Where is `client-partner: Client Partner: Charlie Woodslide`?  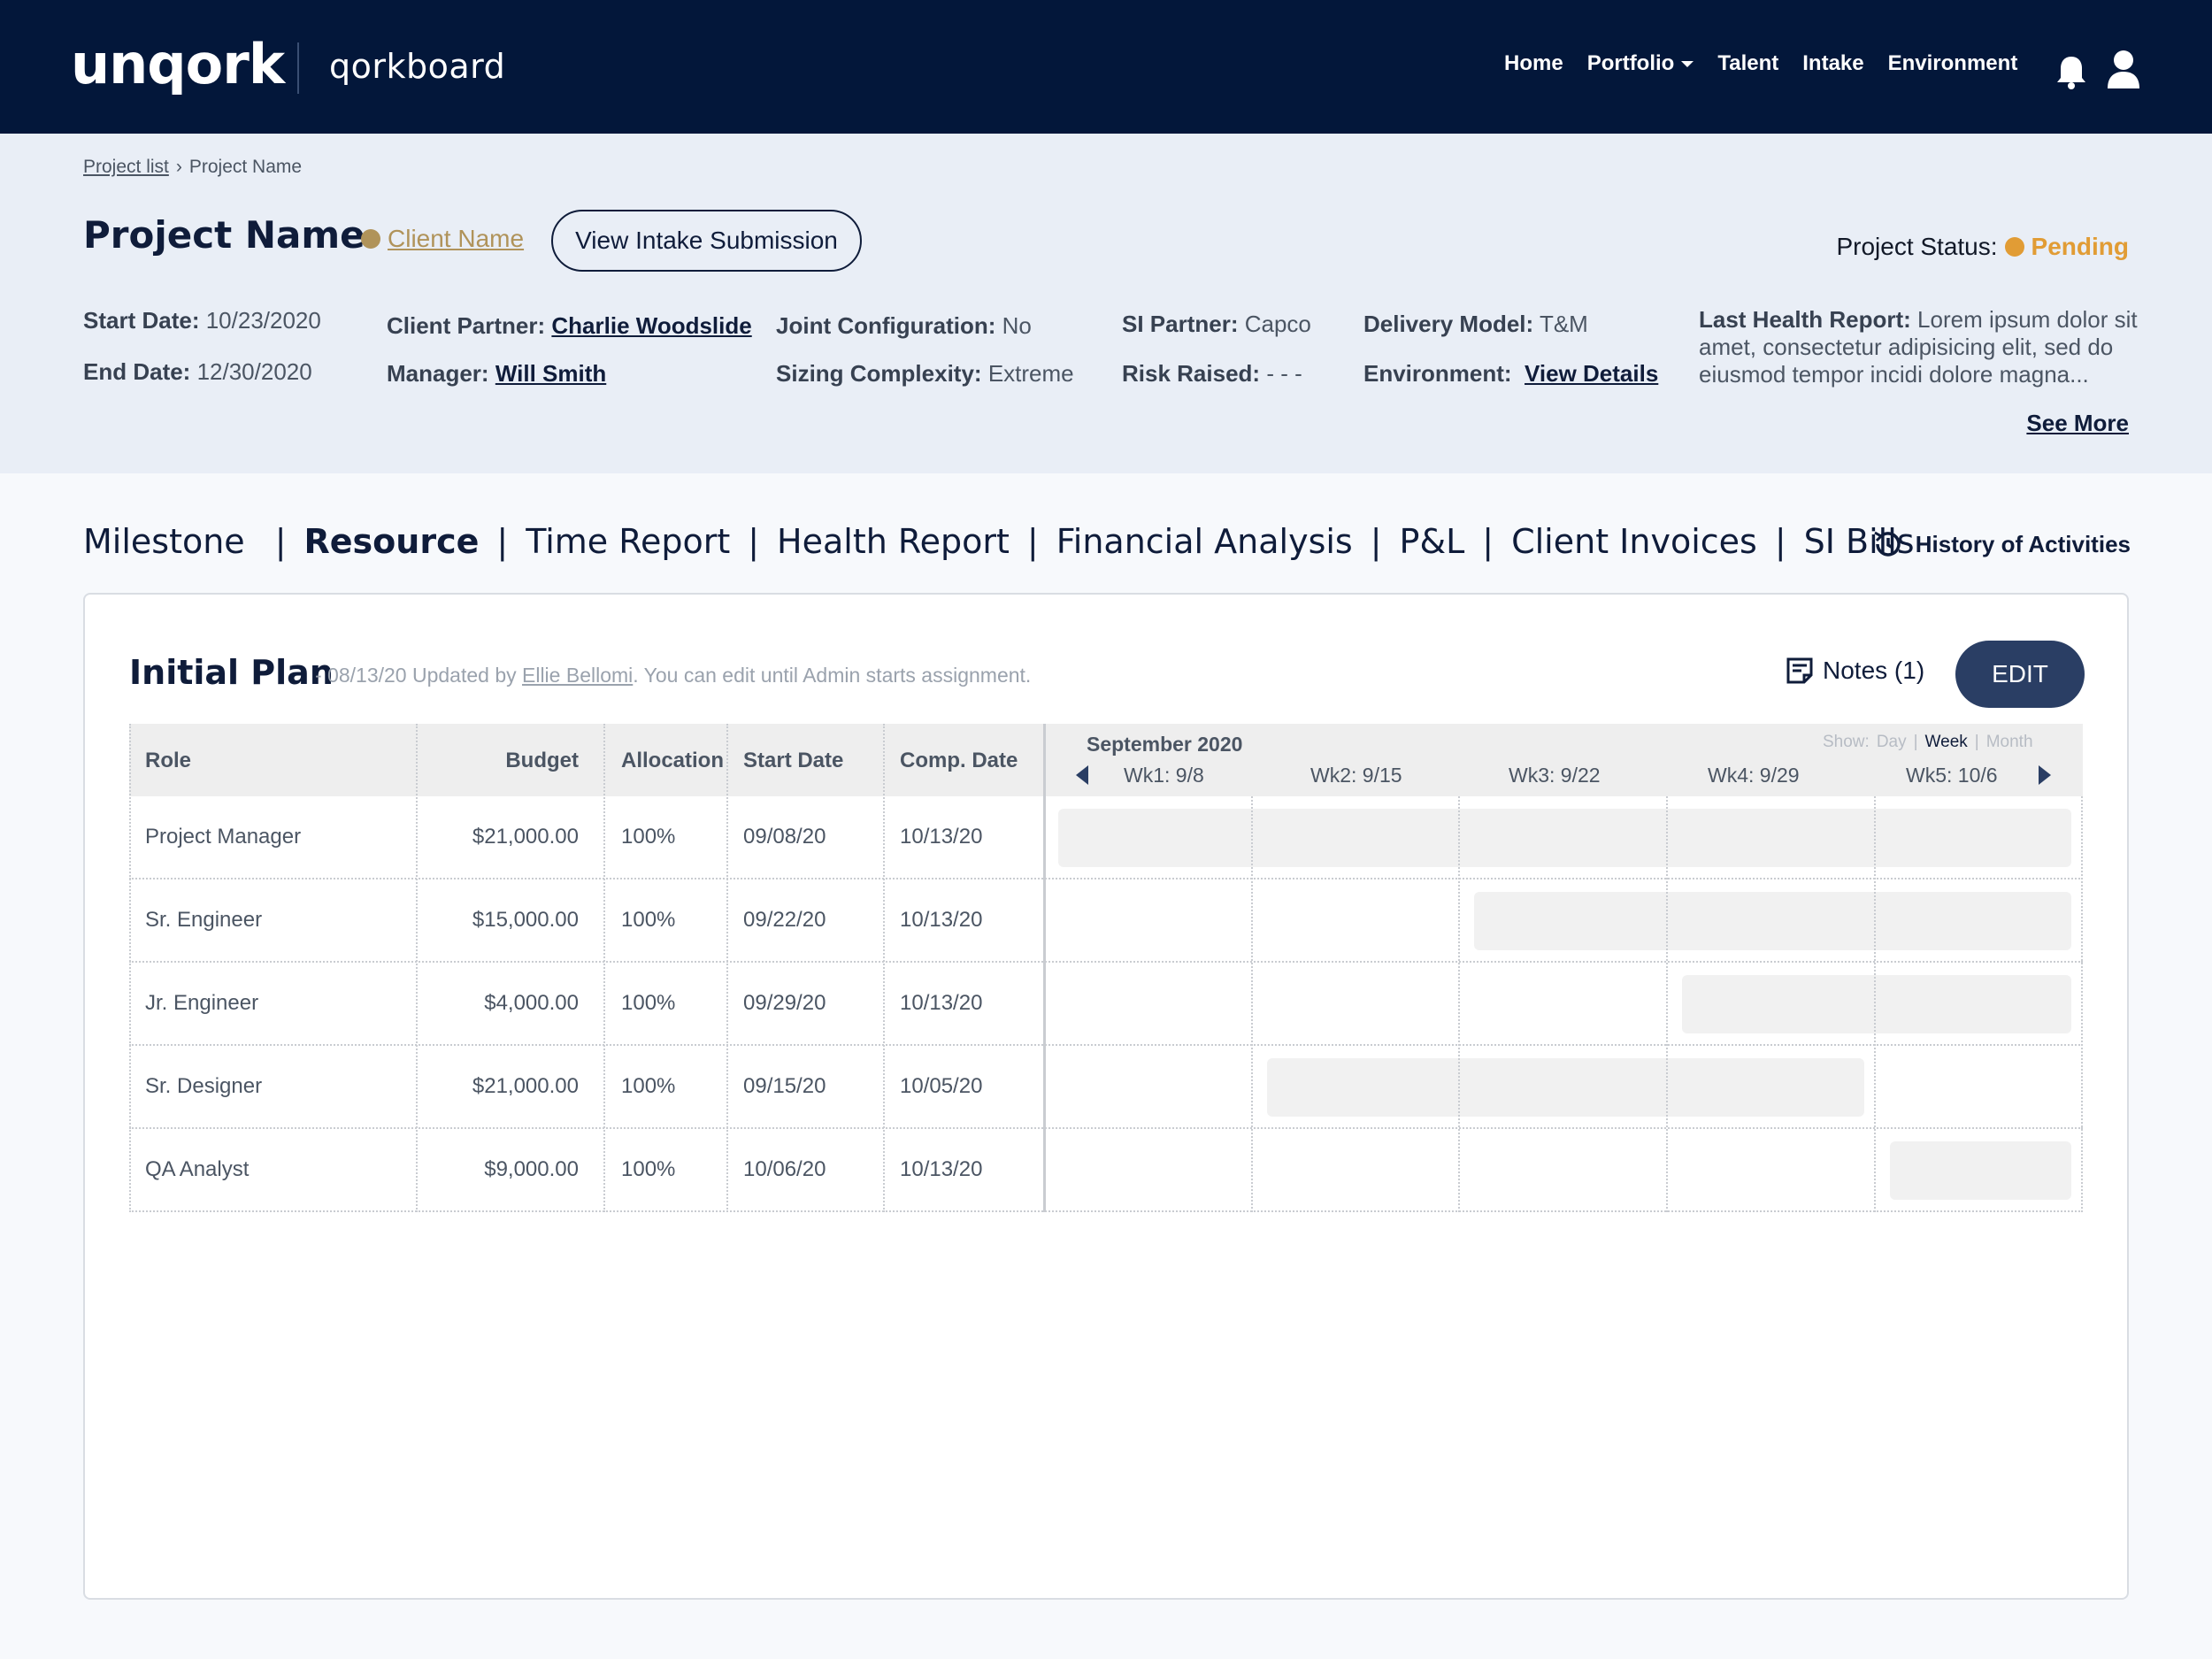 client-partner: Client Partner: Charlie Woodslide is located at coordinates (570, 326).